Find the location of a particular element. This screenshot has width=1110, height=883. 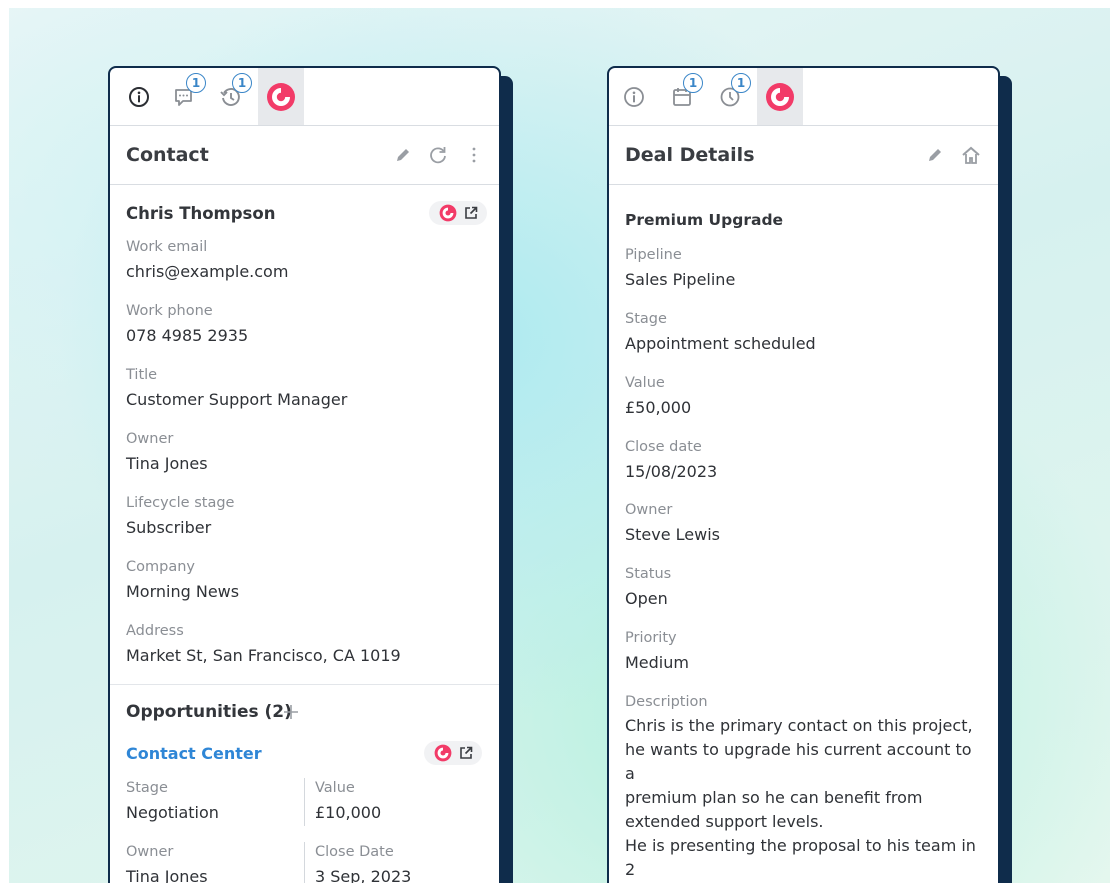

address-value: Market St, San Francisco, CA 1019 is located at coordinates (263, 655).